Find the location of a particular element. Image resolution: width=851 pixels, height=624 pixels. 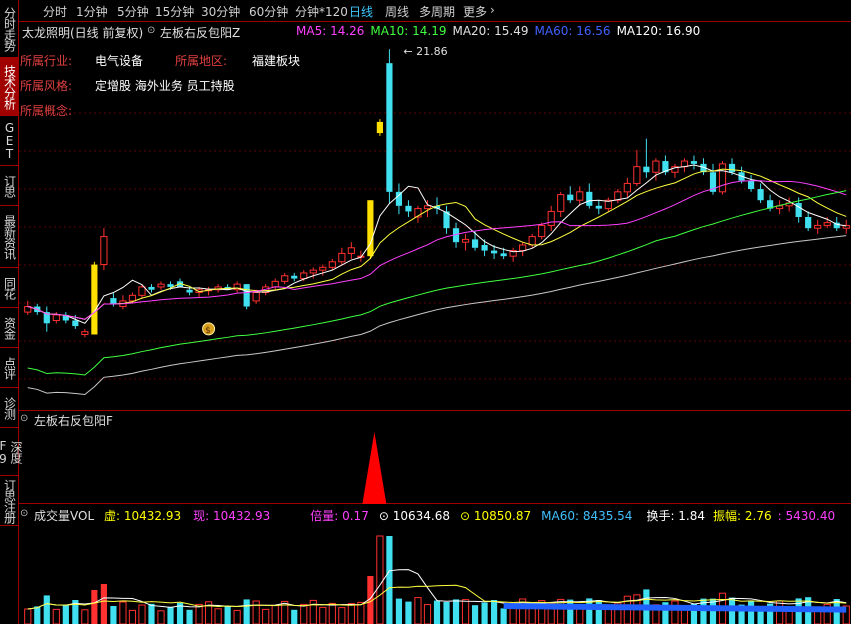

sidebar-tab-label: 订思 is located at coordinates (9, 185).